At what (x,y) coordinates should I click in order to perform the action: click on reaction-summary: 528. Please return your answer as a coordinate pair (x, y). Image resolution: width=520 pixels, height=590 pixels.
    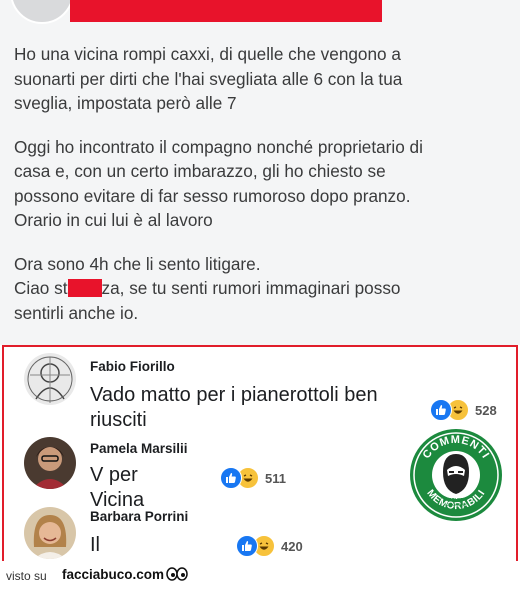
    Looking at the image, I should click on (463, 410).